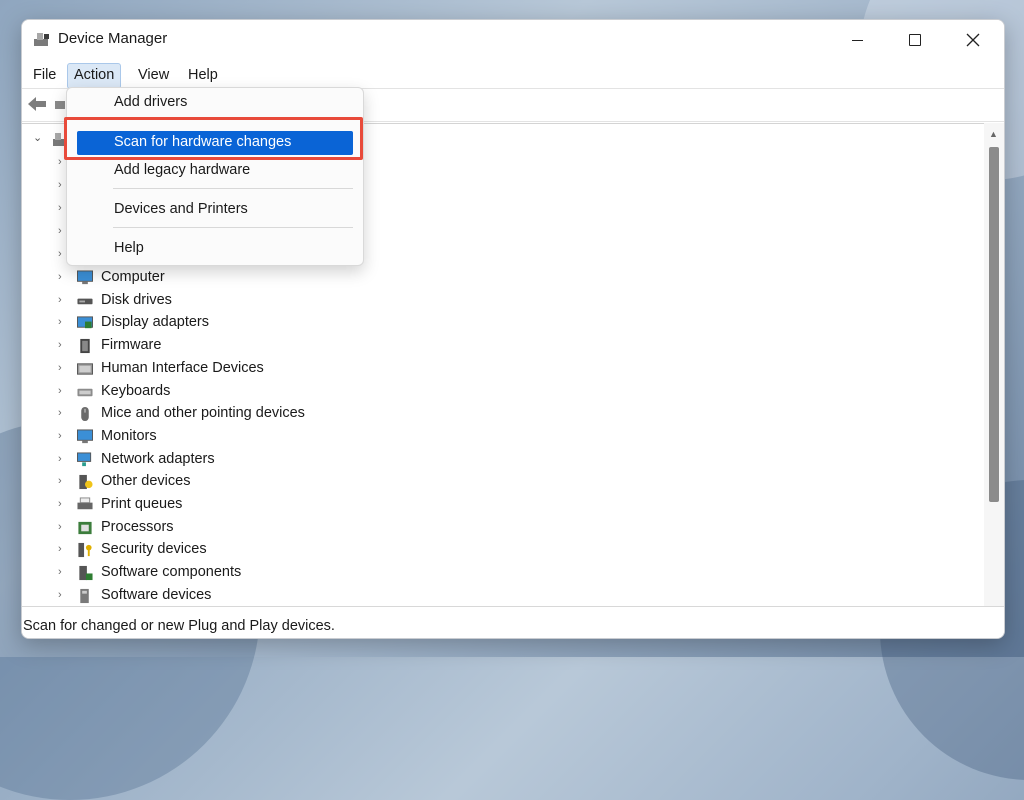 This screenshot has width=1024, height=800. What do you see at coordinates (502, 528) in the screenshot?
I see `tree-category-row: › Processors` at bounding box center [502, 528].